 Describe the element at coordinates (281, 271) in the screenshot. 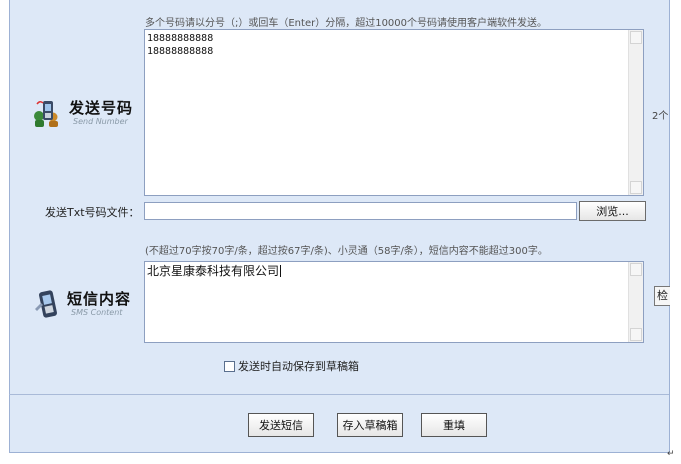

I see `text-caret` at that location.